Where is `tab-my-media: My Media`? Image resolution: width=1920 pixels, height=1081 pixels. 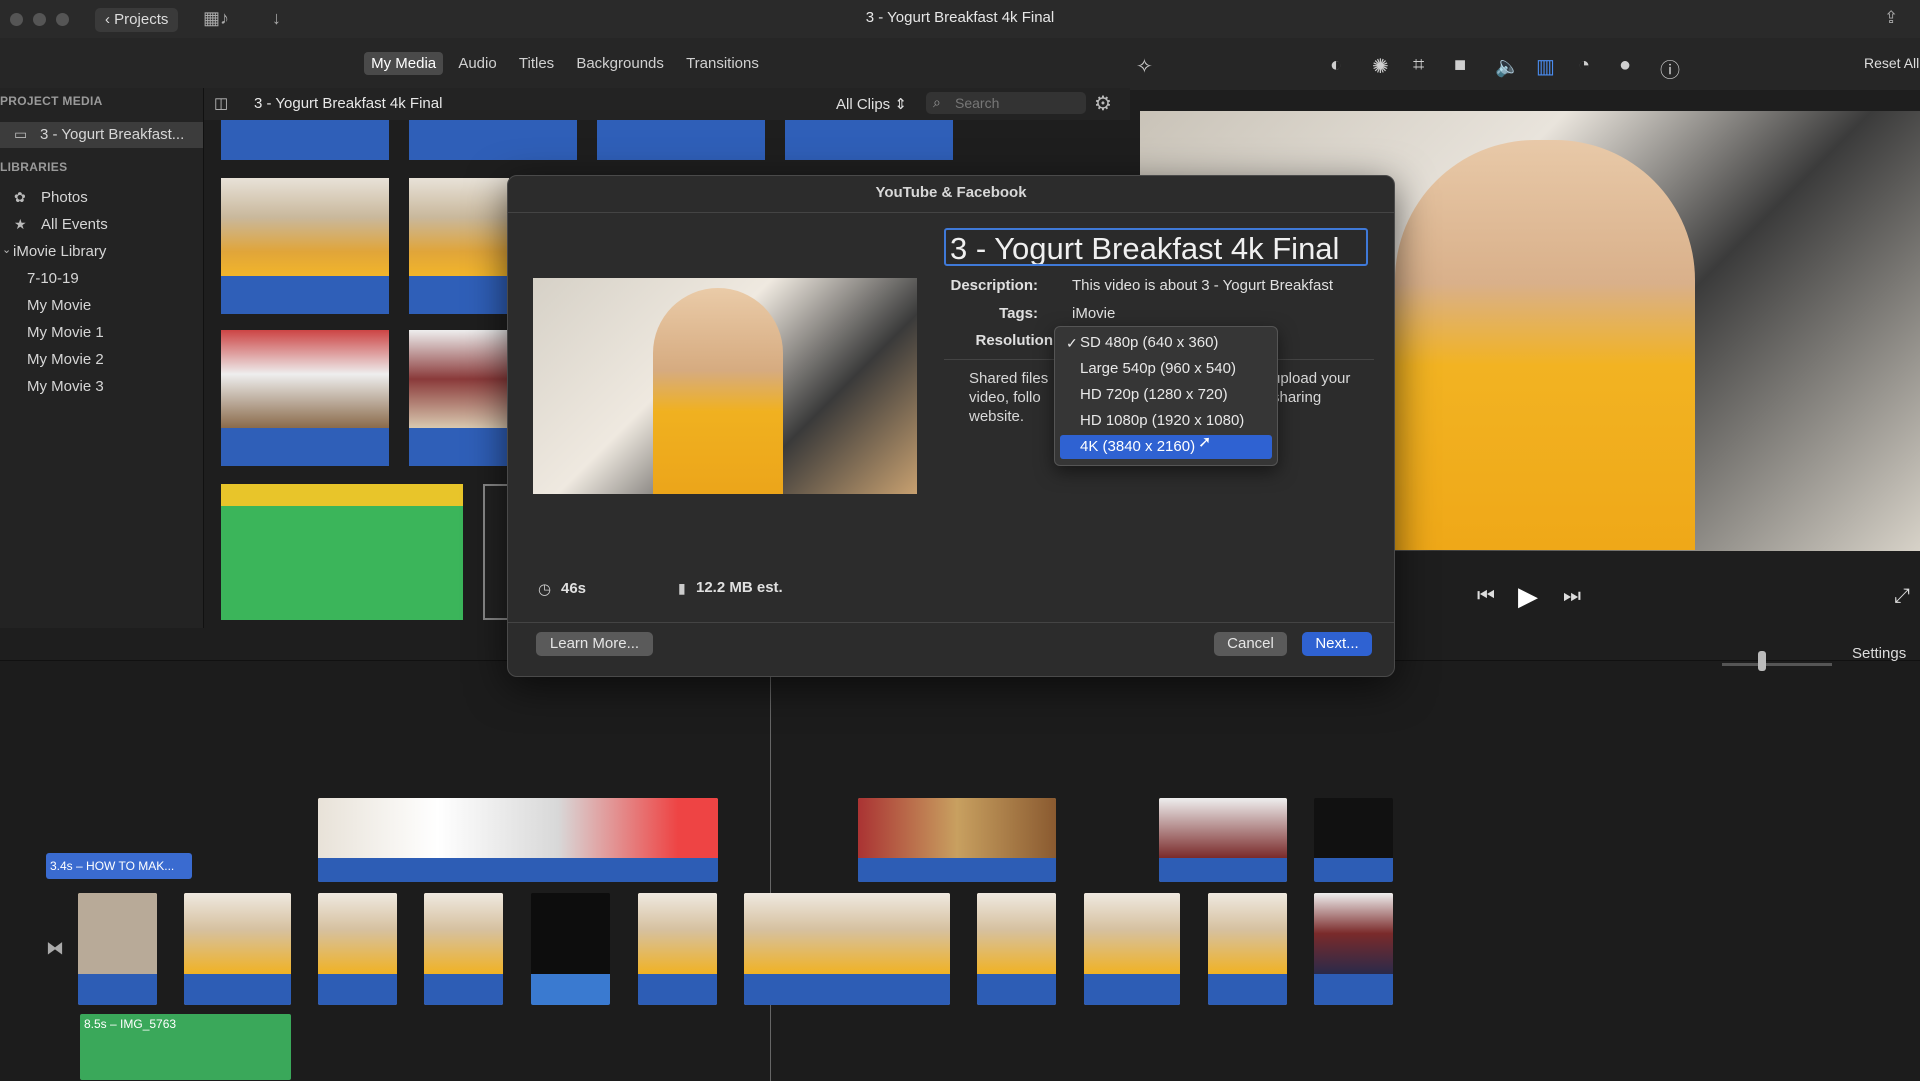 tab-my-media: My Media is located at coordinates (404, 63).